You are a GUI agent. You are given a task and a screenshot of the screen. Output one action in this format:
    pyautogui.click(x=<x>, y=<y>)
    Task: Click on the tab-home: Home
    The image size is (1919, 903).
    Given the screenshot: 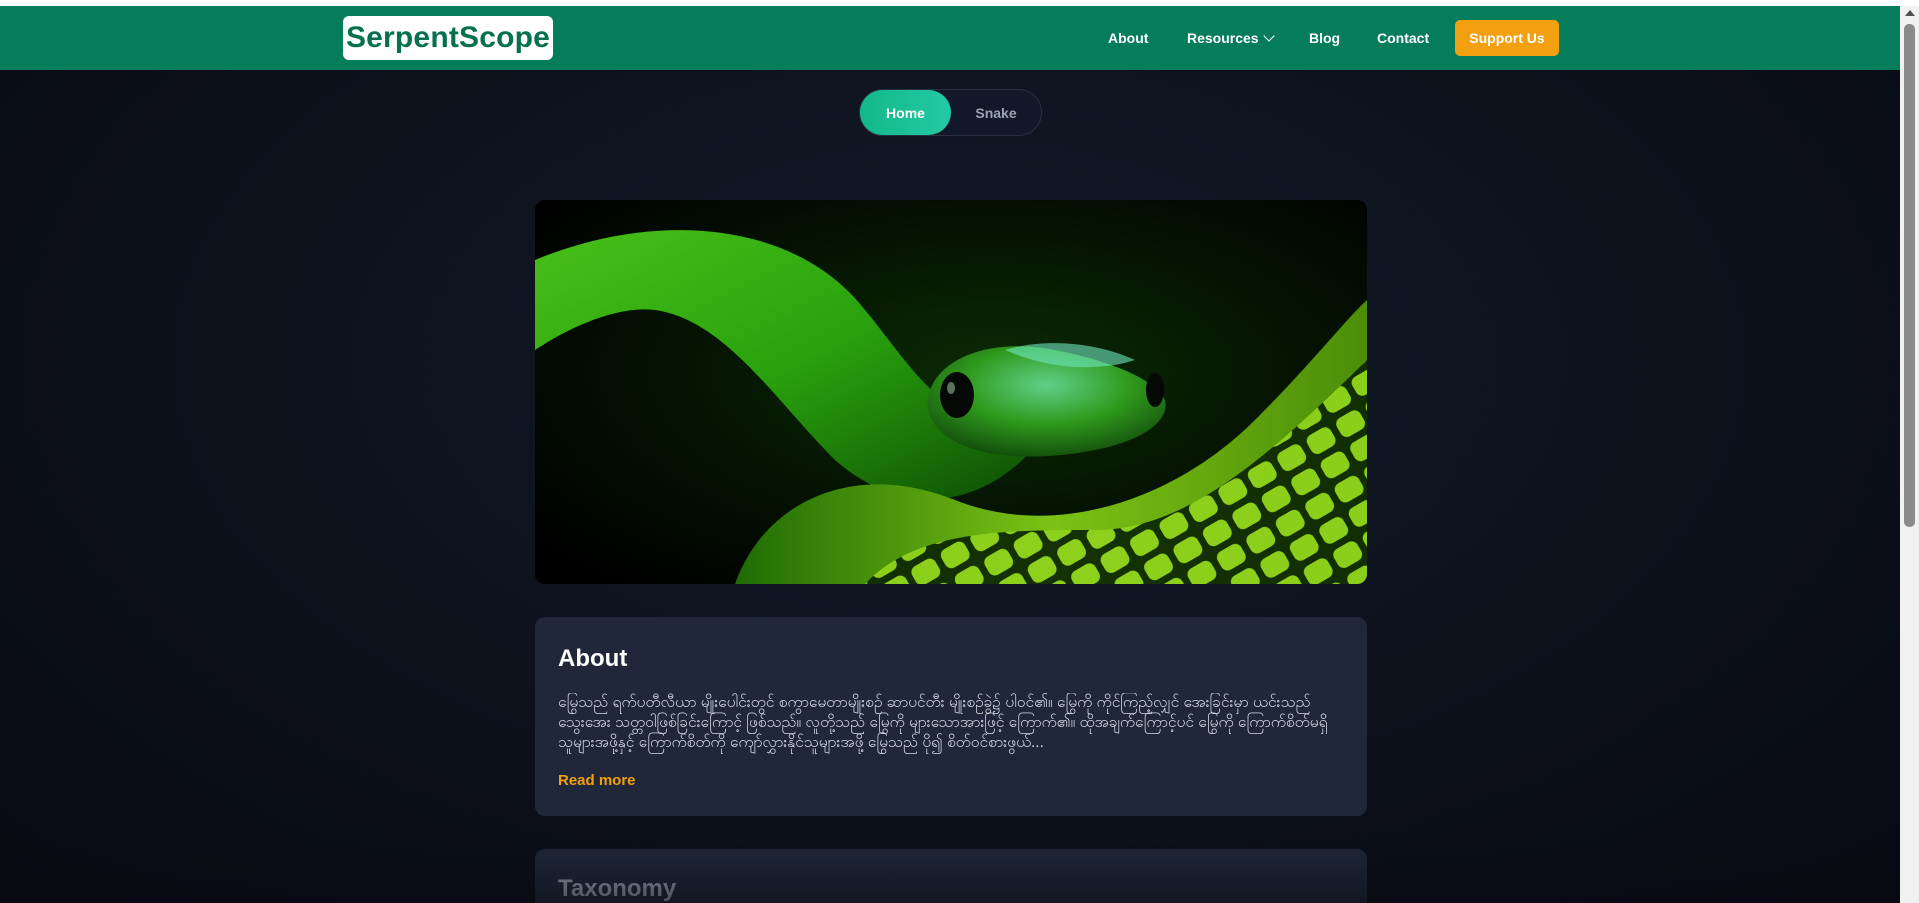 What is the action you would take?
    pyautogui.click(x=905, y=112)
    